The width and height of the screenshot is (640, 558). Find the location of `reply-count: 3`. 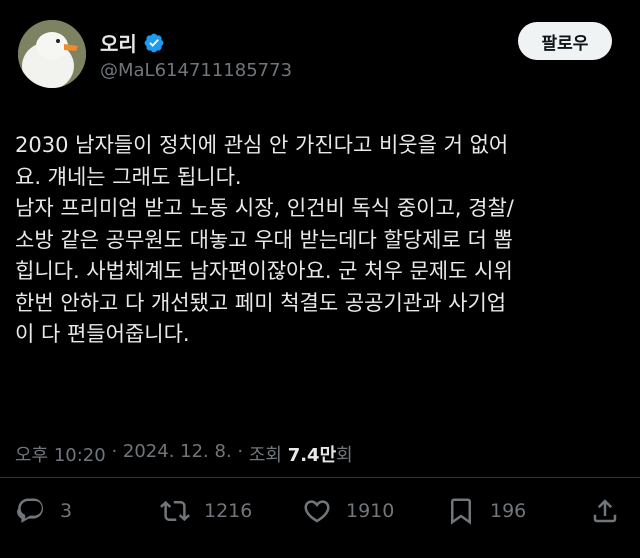

reply-count: 3 is located at coordinates (66, 511).